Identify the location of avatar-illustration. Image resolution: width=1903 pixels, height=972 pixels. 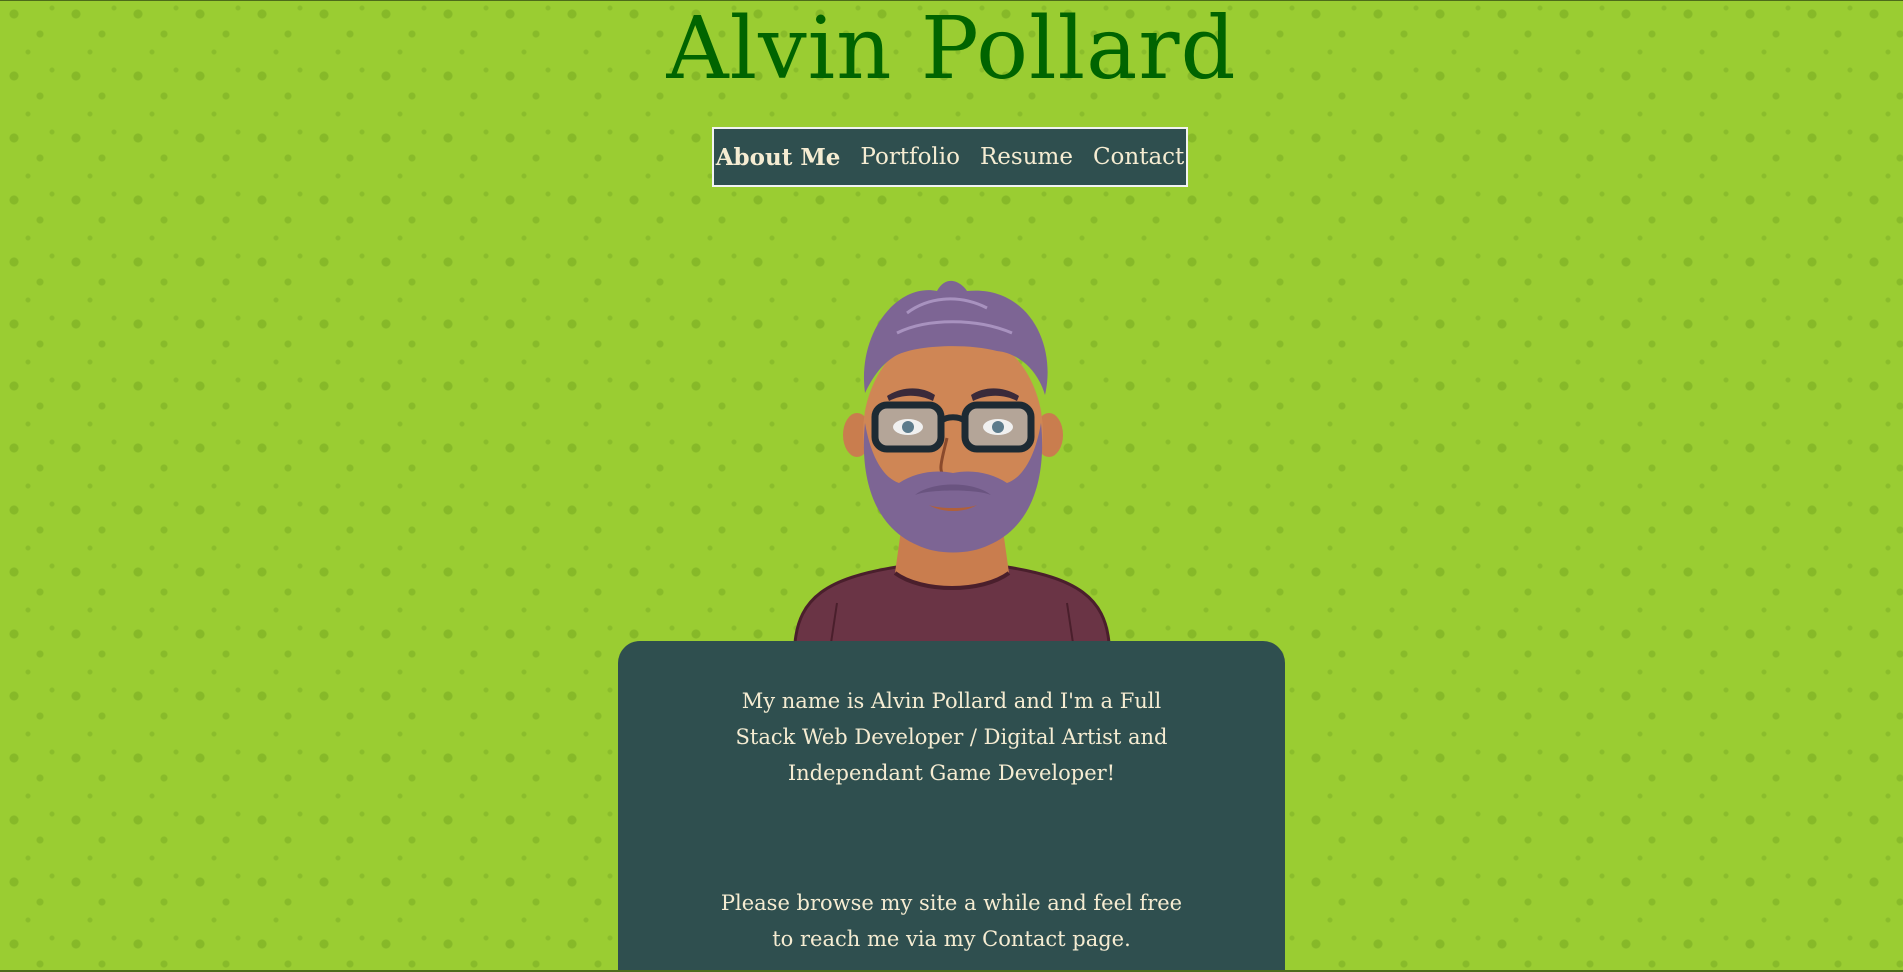
(952, 461).